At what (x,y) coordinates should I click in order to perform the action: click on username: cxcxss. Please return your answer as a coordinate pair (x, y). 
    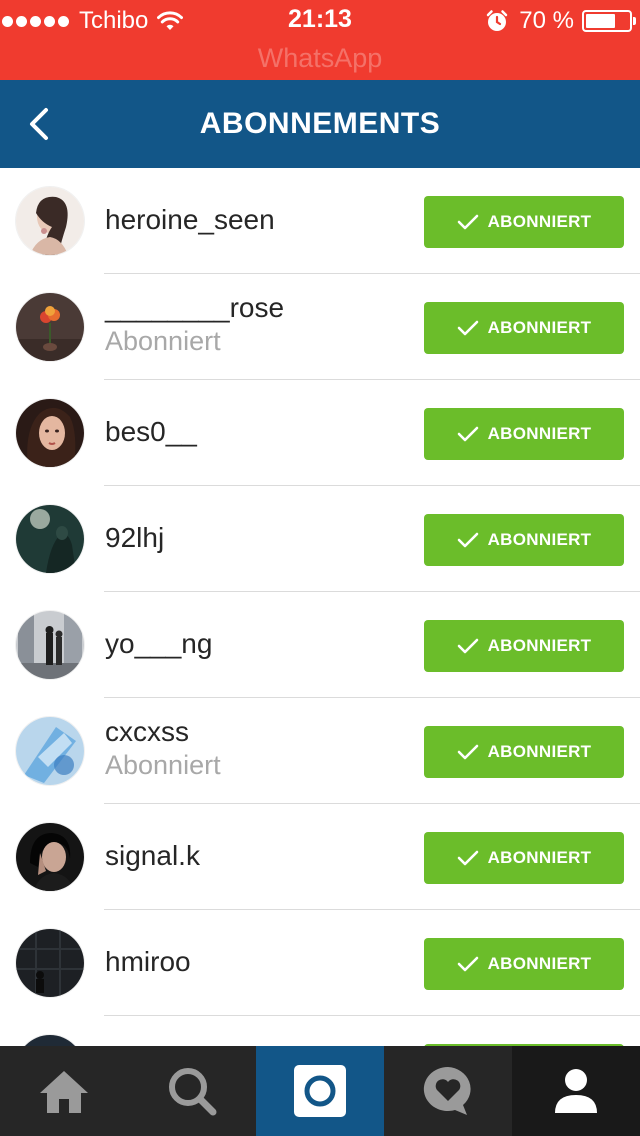
    Looking at the image, I should click on (147, 732).